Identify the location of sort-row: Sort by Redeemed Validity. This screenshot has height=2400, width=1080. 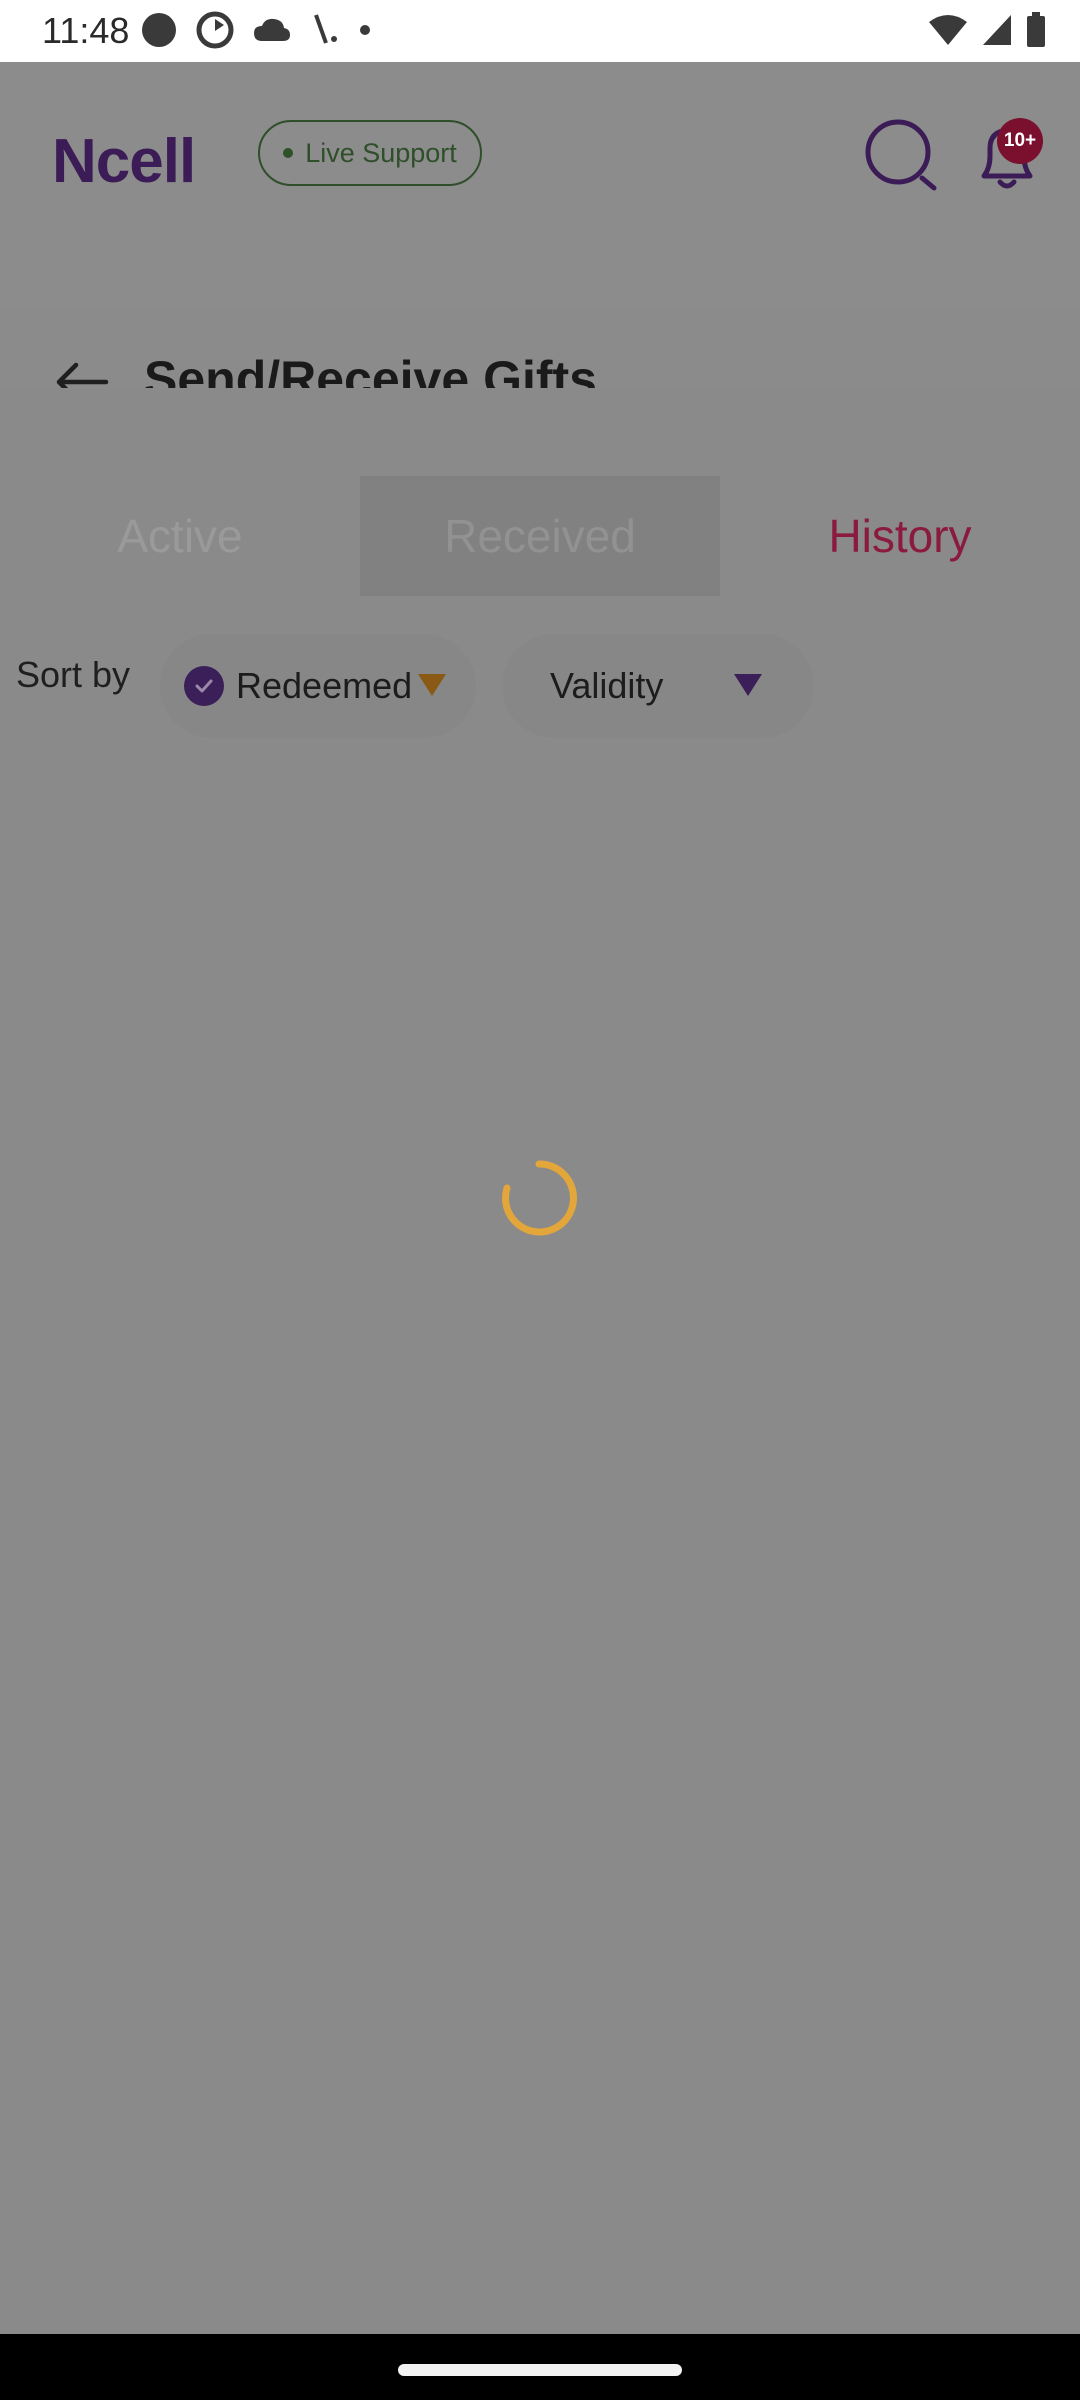
(540, 689).